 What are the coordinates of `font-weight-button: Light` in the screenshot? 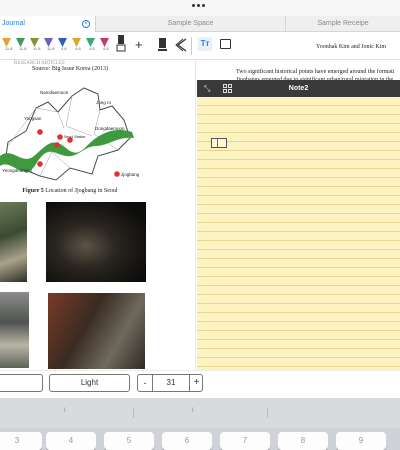 It's located at (89, 383).